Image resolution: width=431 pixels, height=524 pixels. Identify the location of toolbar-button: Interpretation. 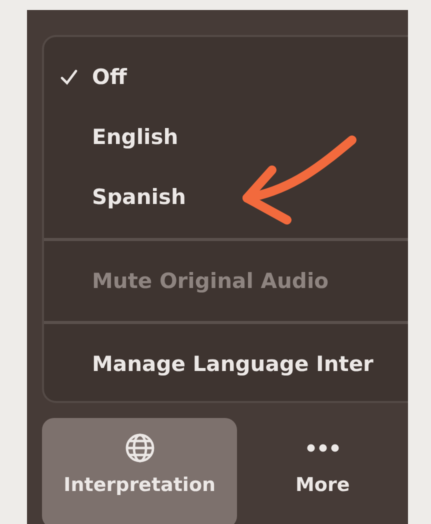
(140, 471).